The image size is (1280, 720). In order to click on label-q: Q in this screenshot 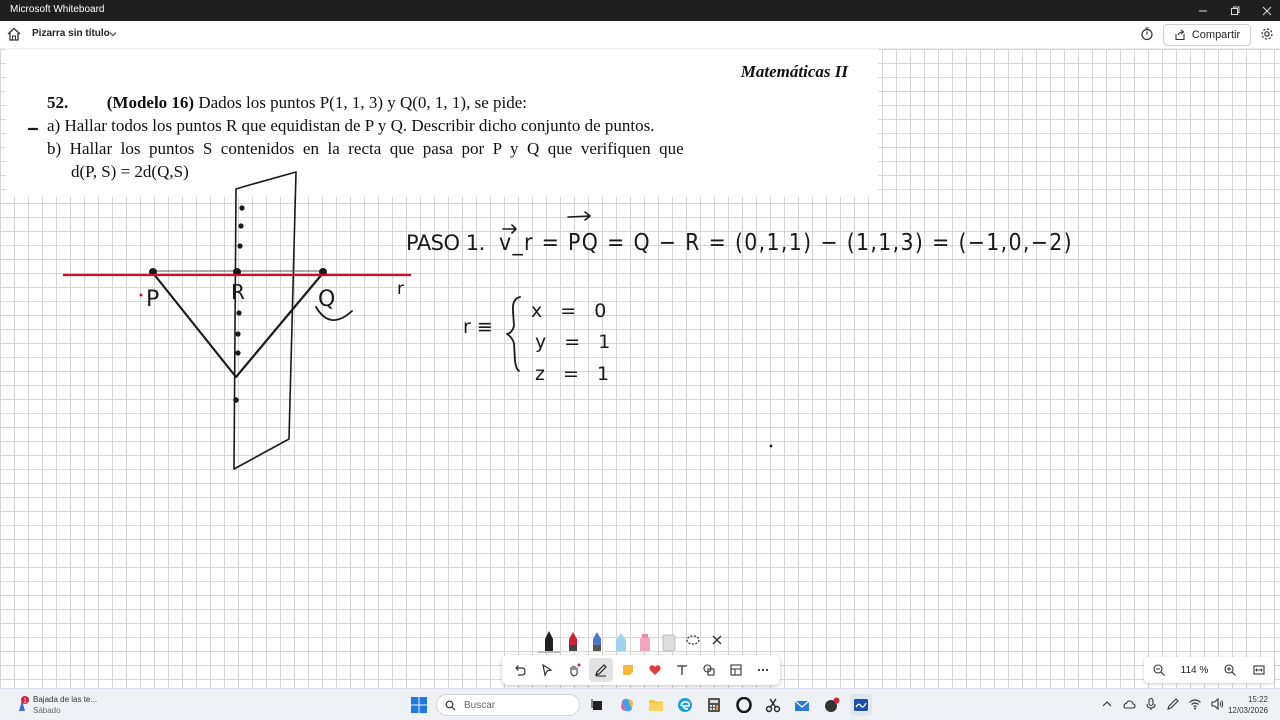, I will do `click(326, 299)`.